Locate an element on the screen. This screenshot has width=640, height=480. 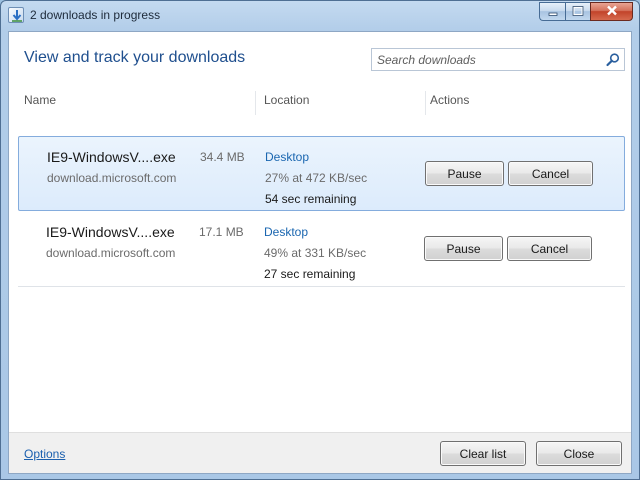
caption-buttons is located at coordinates (586, 11).